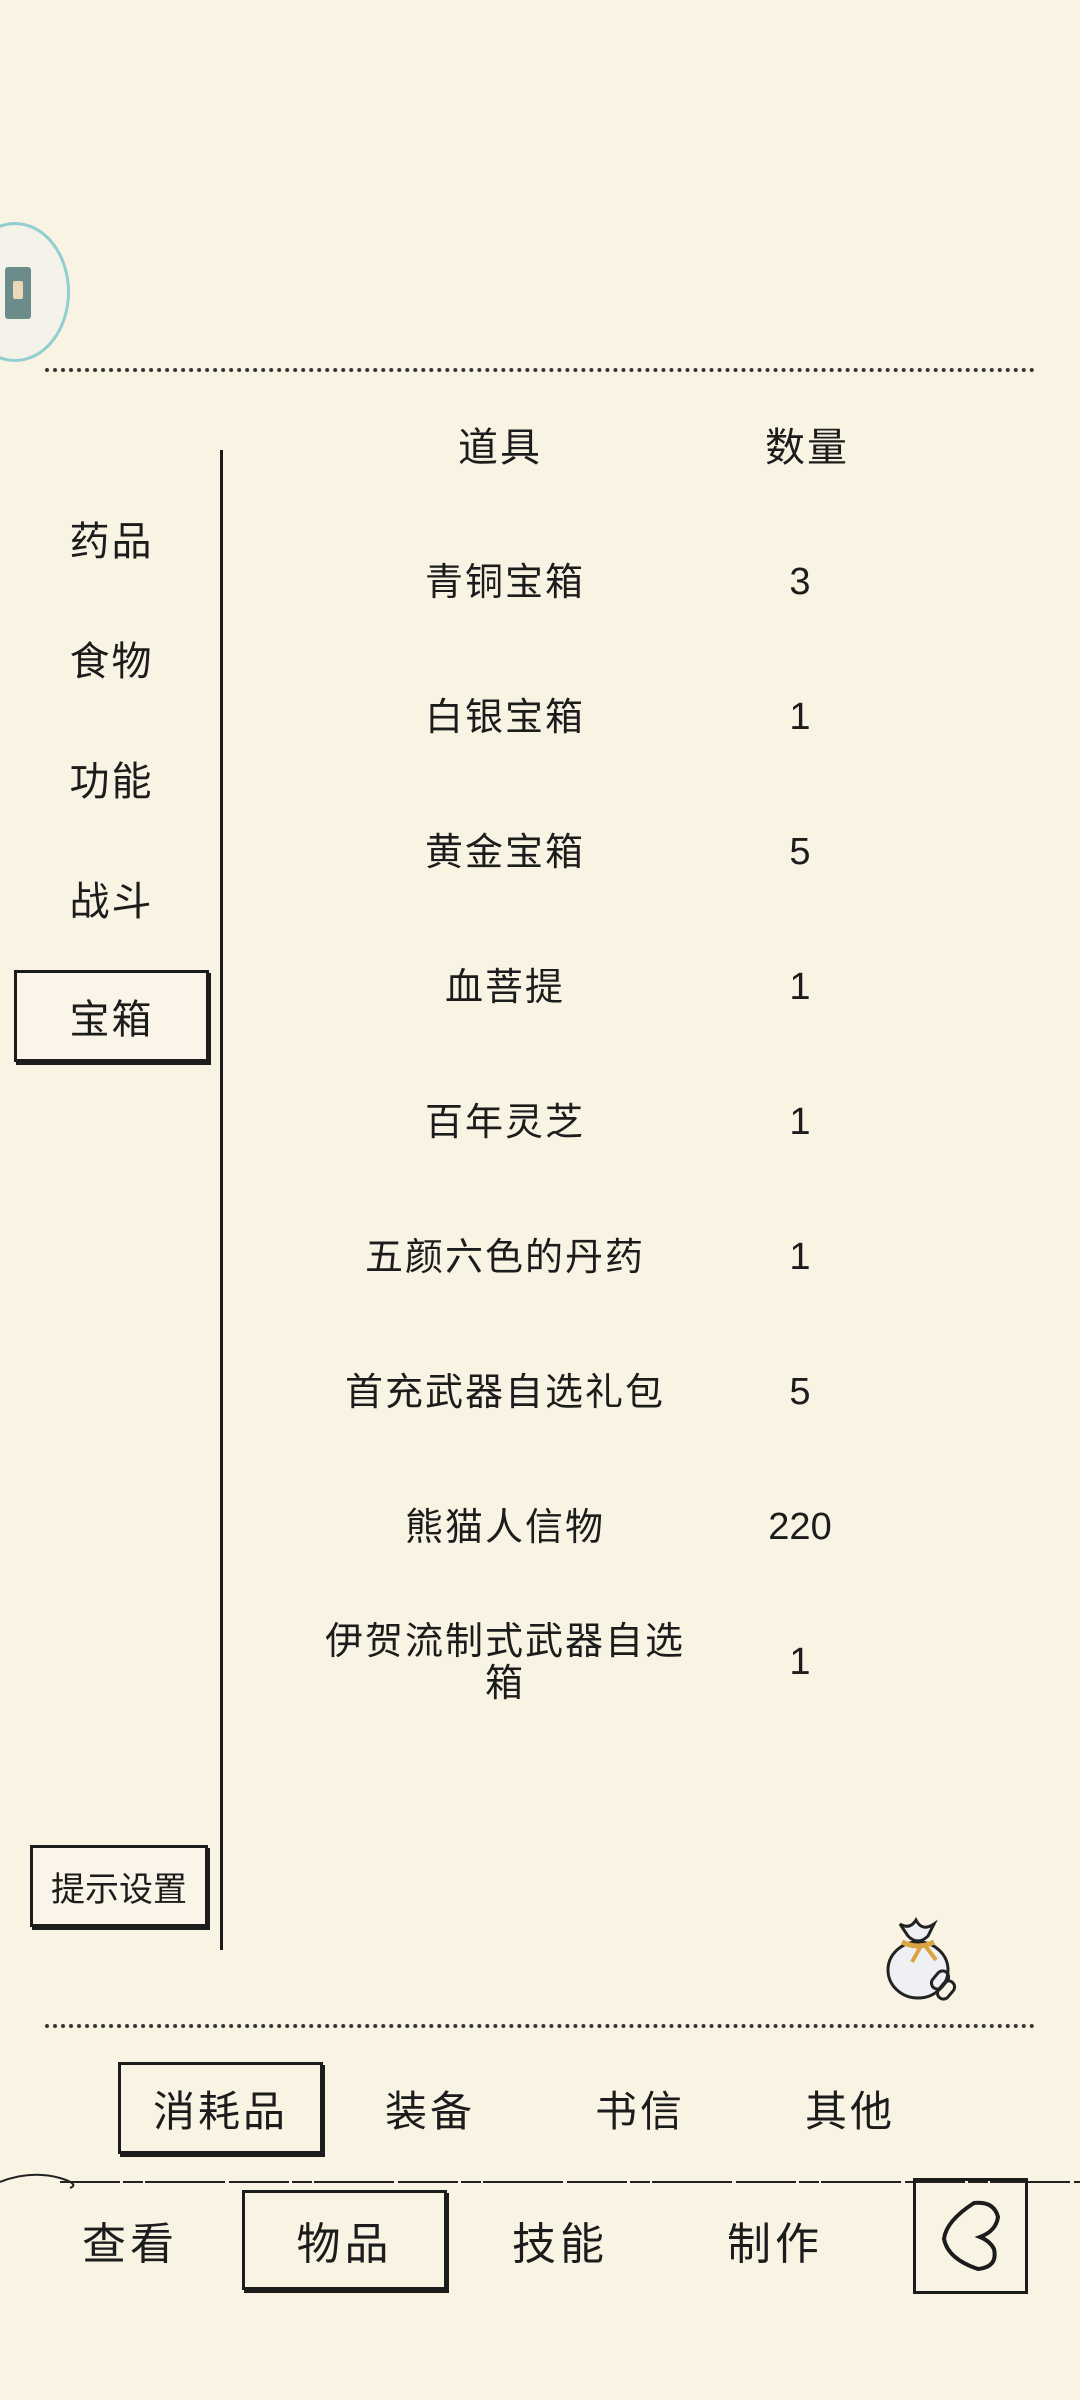 This screenshot has height=2400, width=1080. Describe the element at coordinates (639, 2111) in the screenshot. I see `tab-label: 书信` at that location.